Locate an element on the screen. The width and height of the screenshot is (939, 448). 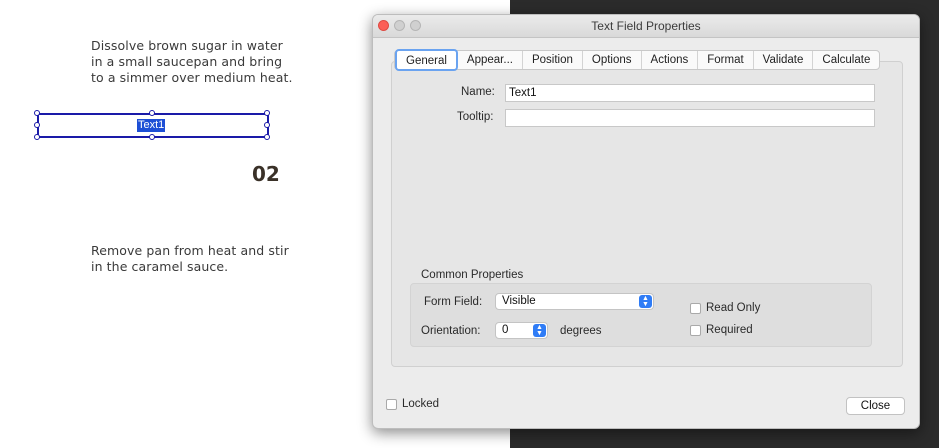
resize-handle-top-right is located at coordinates (267, 113).